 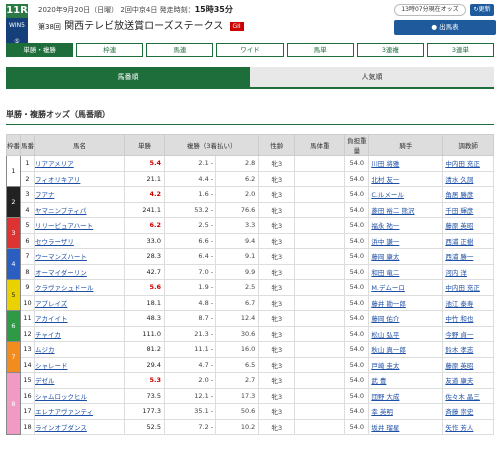 What do you see at coordinates (237, 380) in the screenshot?
I see `place-odds-max: 2.7` at bounding box center [237, 380].